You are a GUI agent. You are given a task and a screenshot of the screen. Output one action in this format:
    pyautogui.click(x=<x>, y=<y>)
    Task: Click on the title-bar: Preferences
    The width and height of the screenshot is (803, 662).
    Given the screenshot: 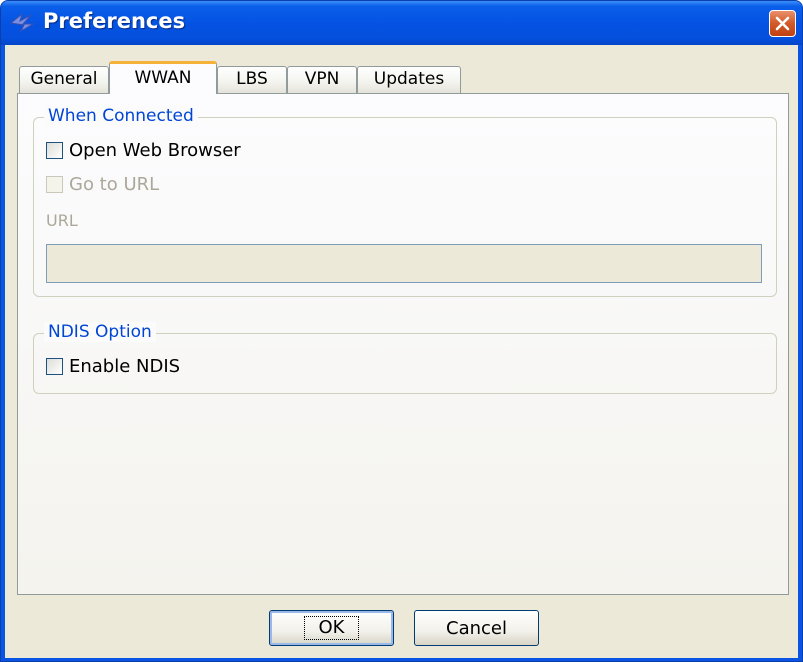 What is the action you would take?
    pyautogui.click(x=401, y=23)
    